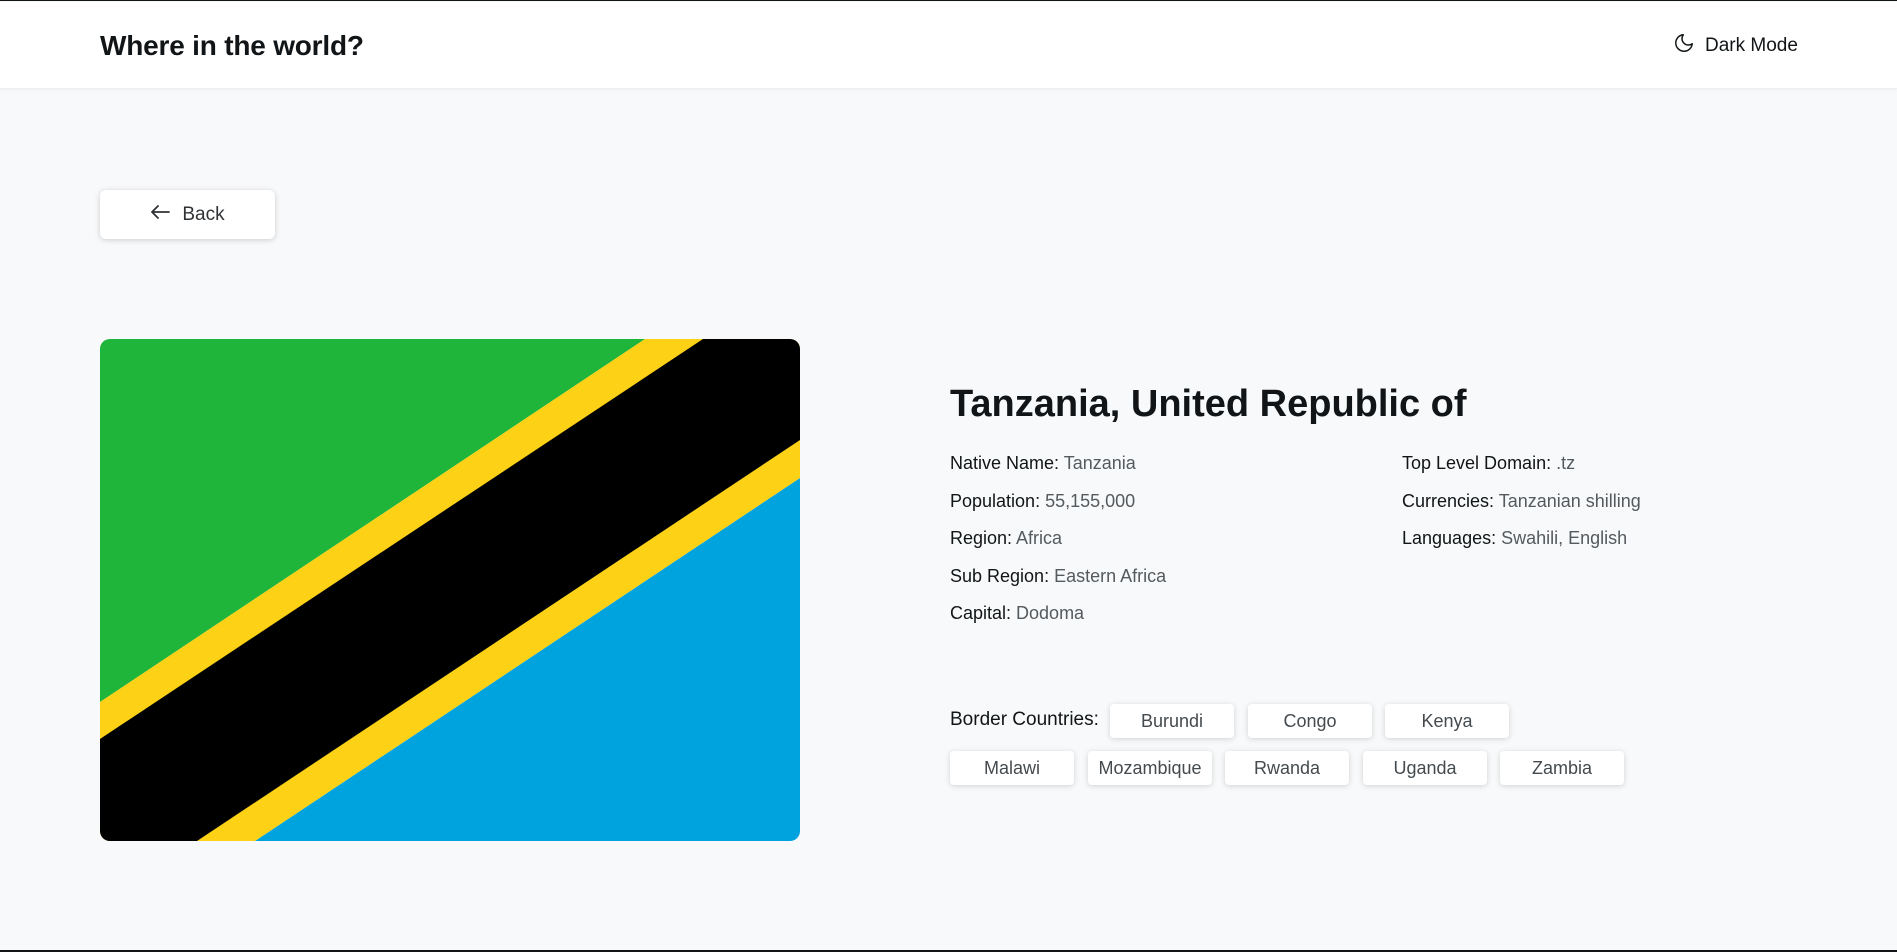 The image size is (1897, 952). What do you see at coordinates (1088, 500) in the screenshot?
I see `detail-value: 55,155,000` at bounding box center [1088, 500].